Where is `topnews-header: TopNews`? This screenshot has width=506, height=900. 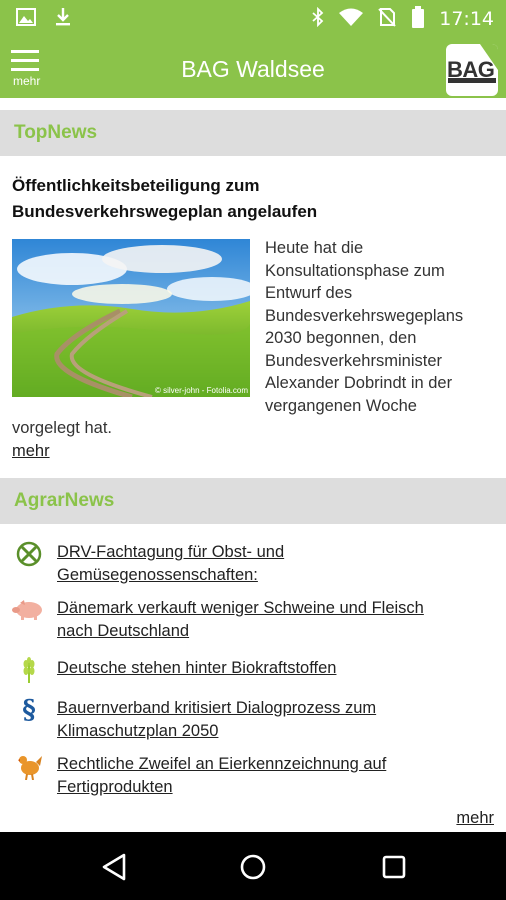
topnews-header: TopNews is located at coordinates (253, 133).